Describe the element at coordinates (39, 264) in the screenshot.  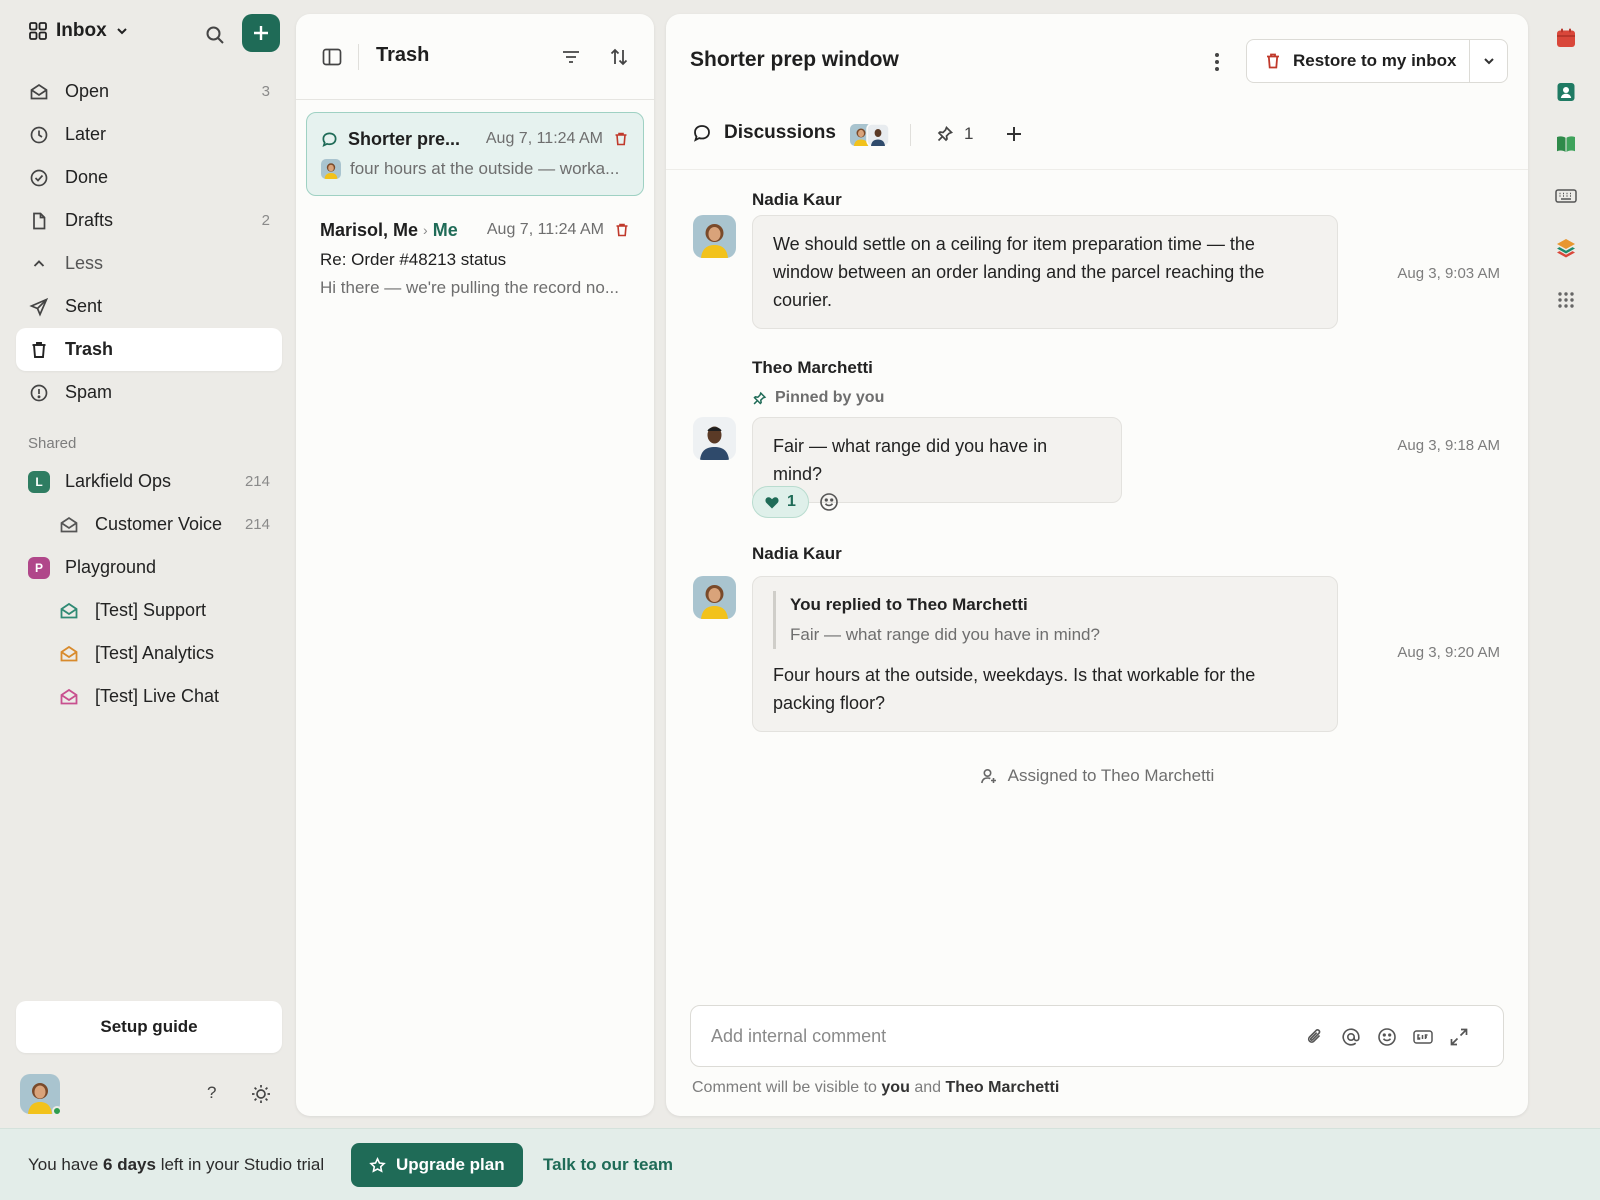
I see `chevron-up-icon` at that location.